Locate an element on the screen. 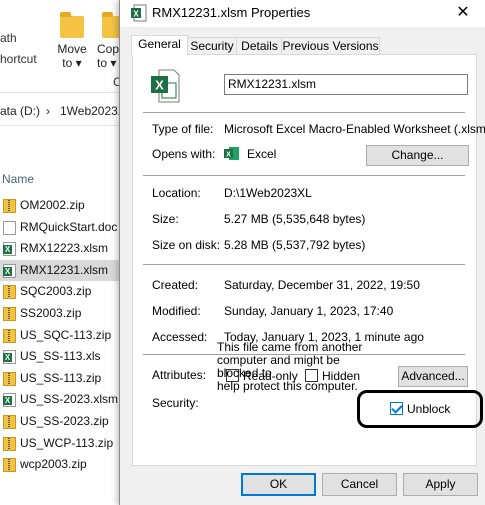 The image size is (485, 505). opens-with-label: Opens with: is located at coordinates (184, 154).